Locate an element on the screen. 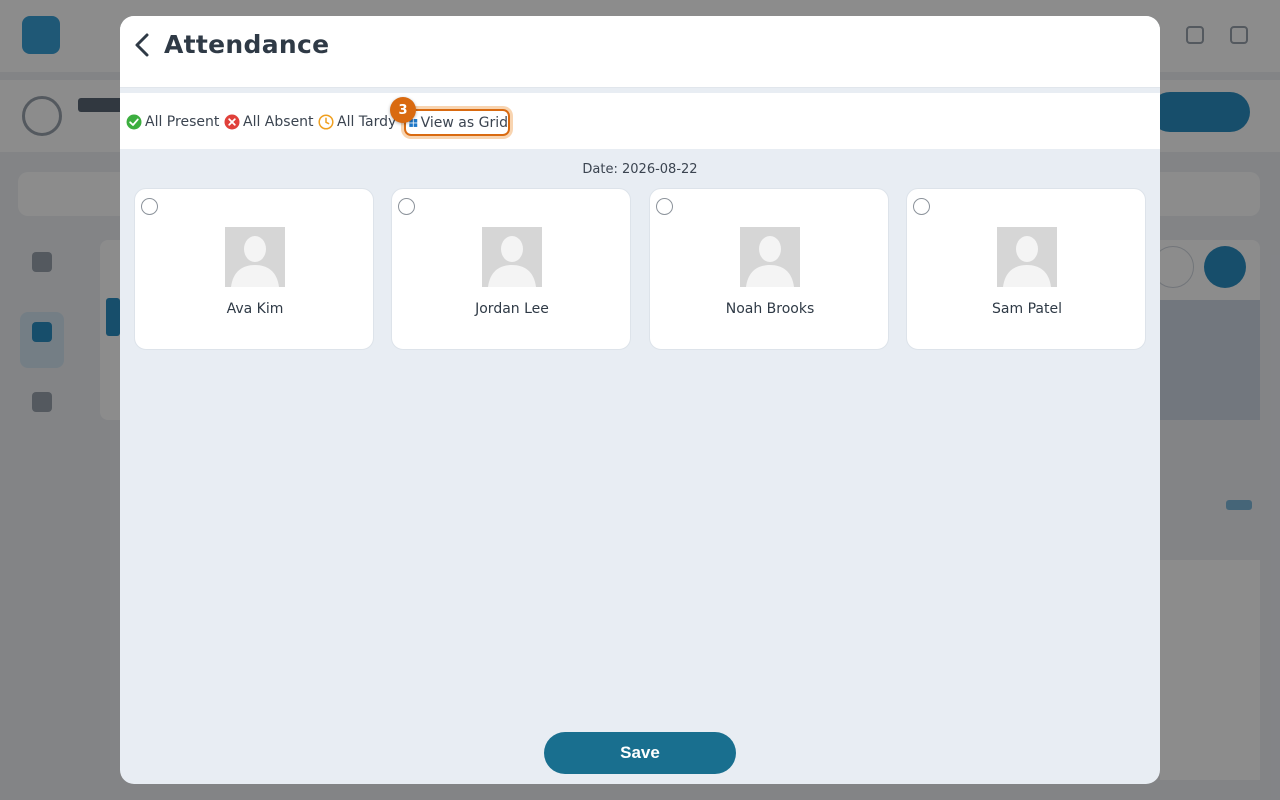 The image size is (1280, 800). view-as-grid-button: View as Grid is located at coordinates (457, 122).